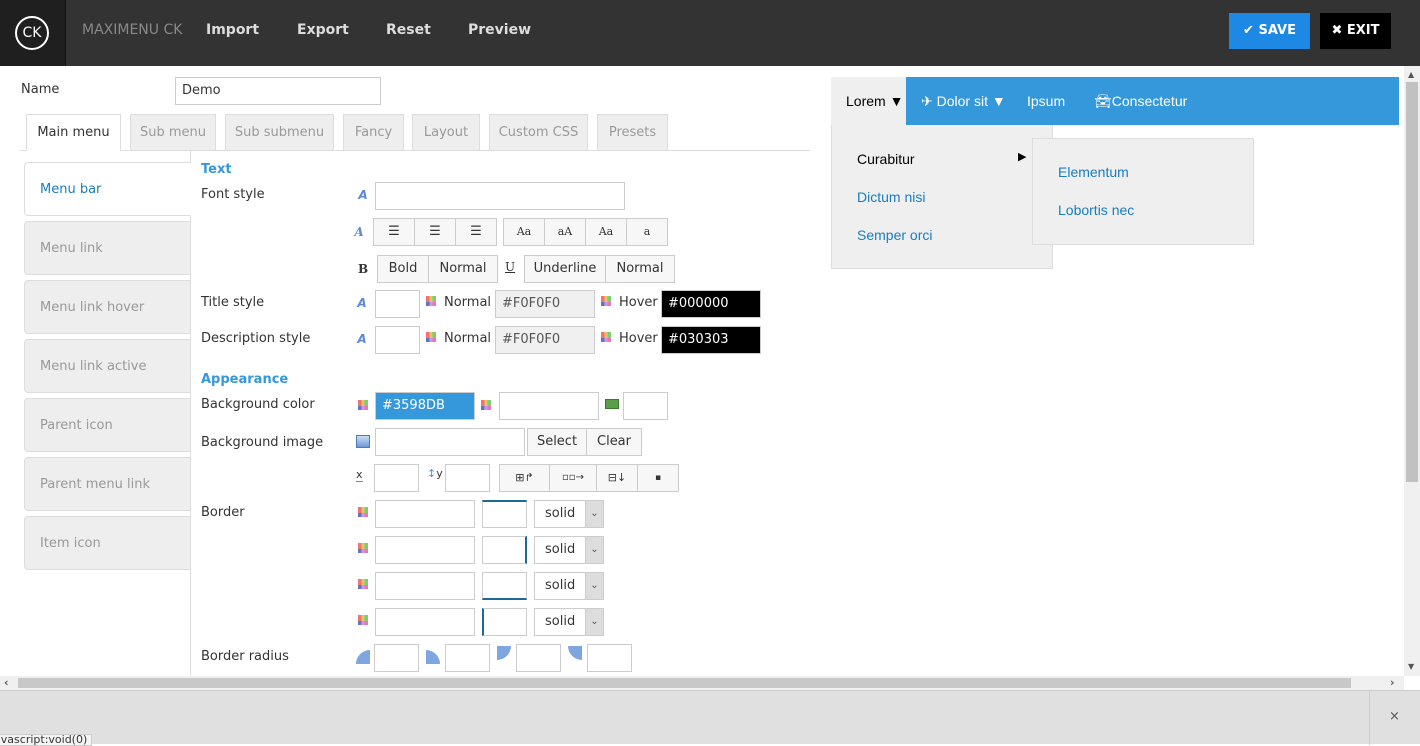 The width and height of the screenshot is (1420, 746). I want to click on side-tab-menu-link: Menu link, so click(107, 248).